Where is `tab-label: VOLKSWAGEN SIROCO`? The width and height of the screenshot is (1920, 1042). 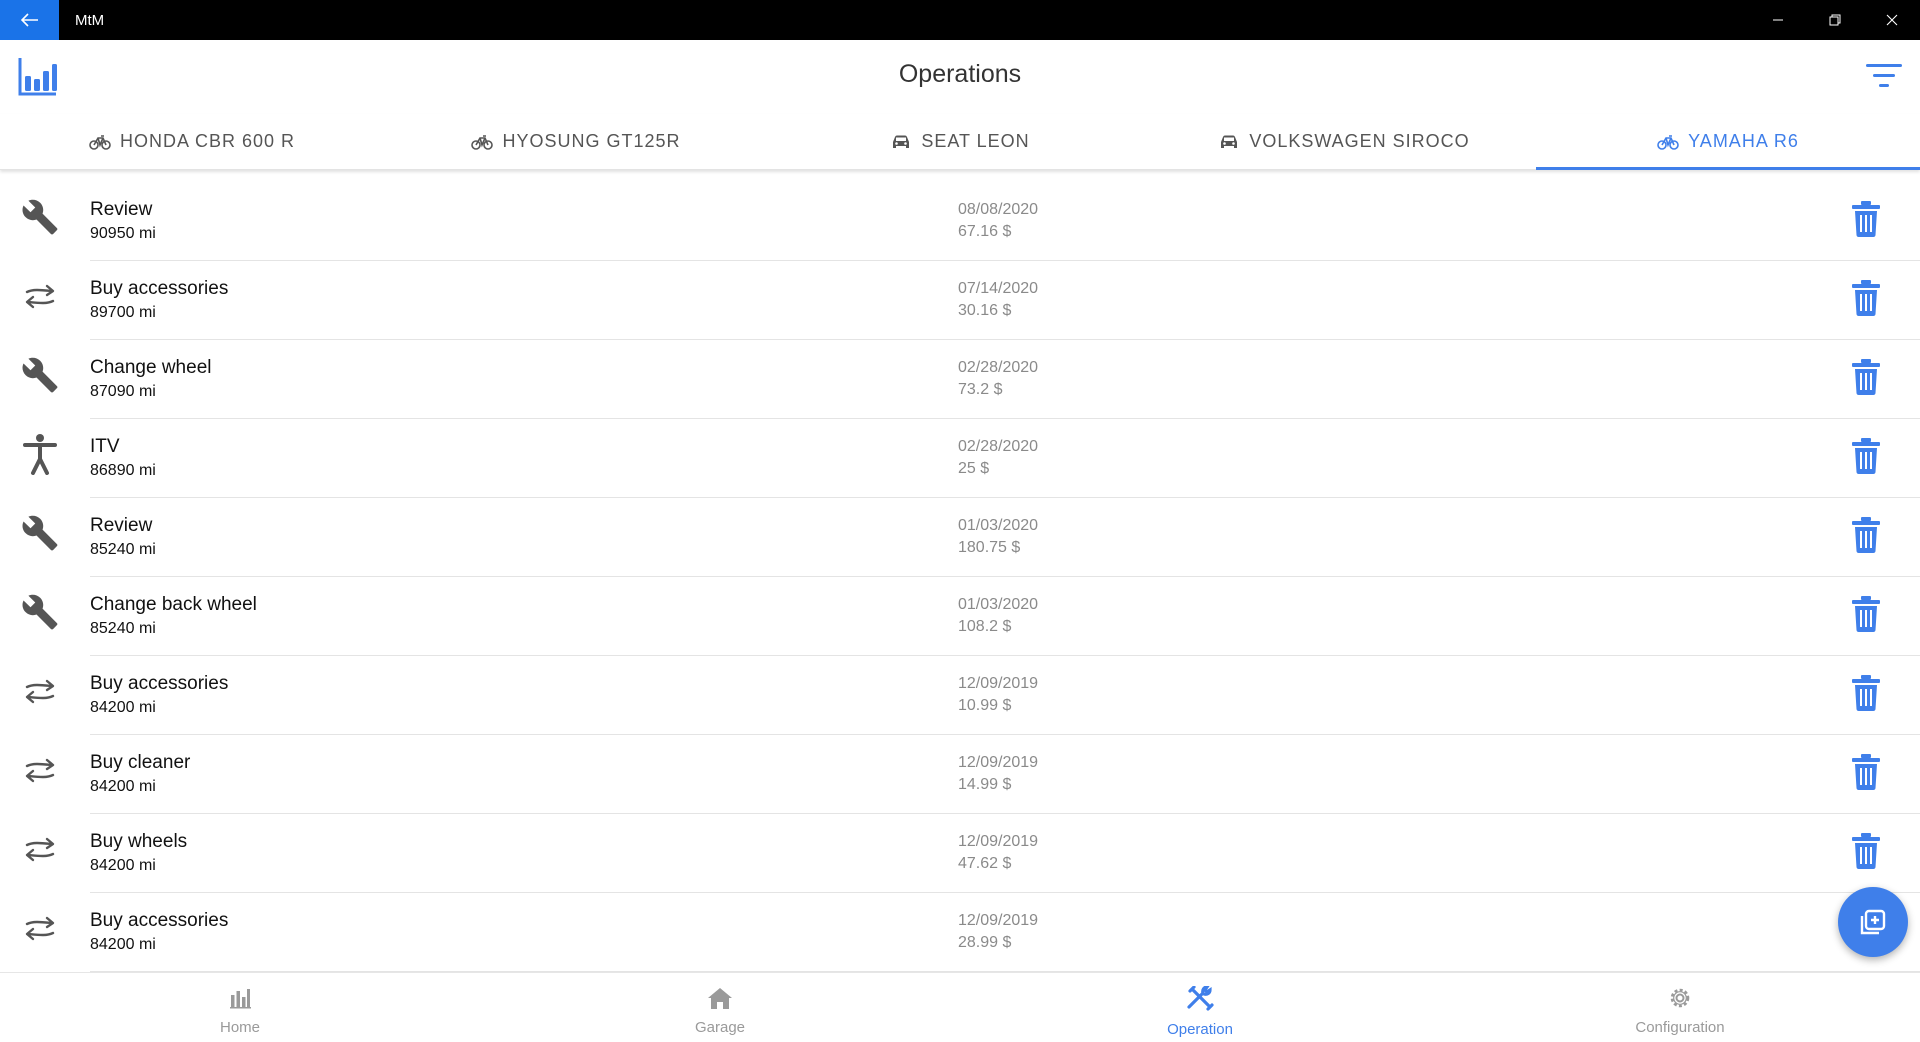
tab-label: VOLKSWAGEN SIROCO is located at coordinates (1359, 141).